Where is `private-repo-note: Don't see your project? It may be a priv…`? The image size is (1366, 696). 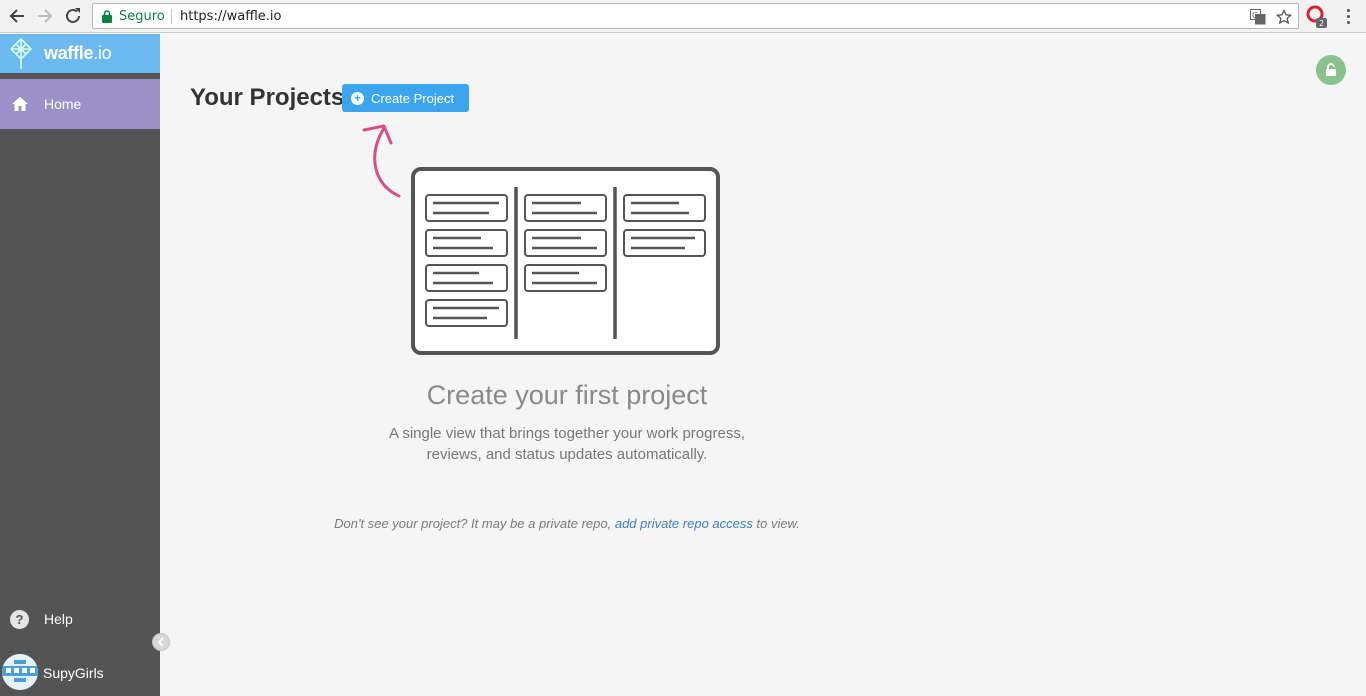 private-repo-note: Don't see your project? It may be a priv… is located at coordinates (567, 523).